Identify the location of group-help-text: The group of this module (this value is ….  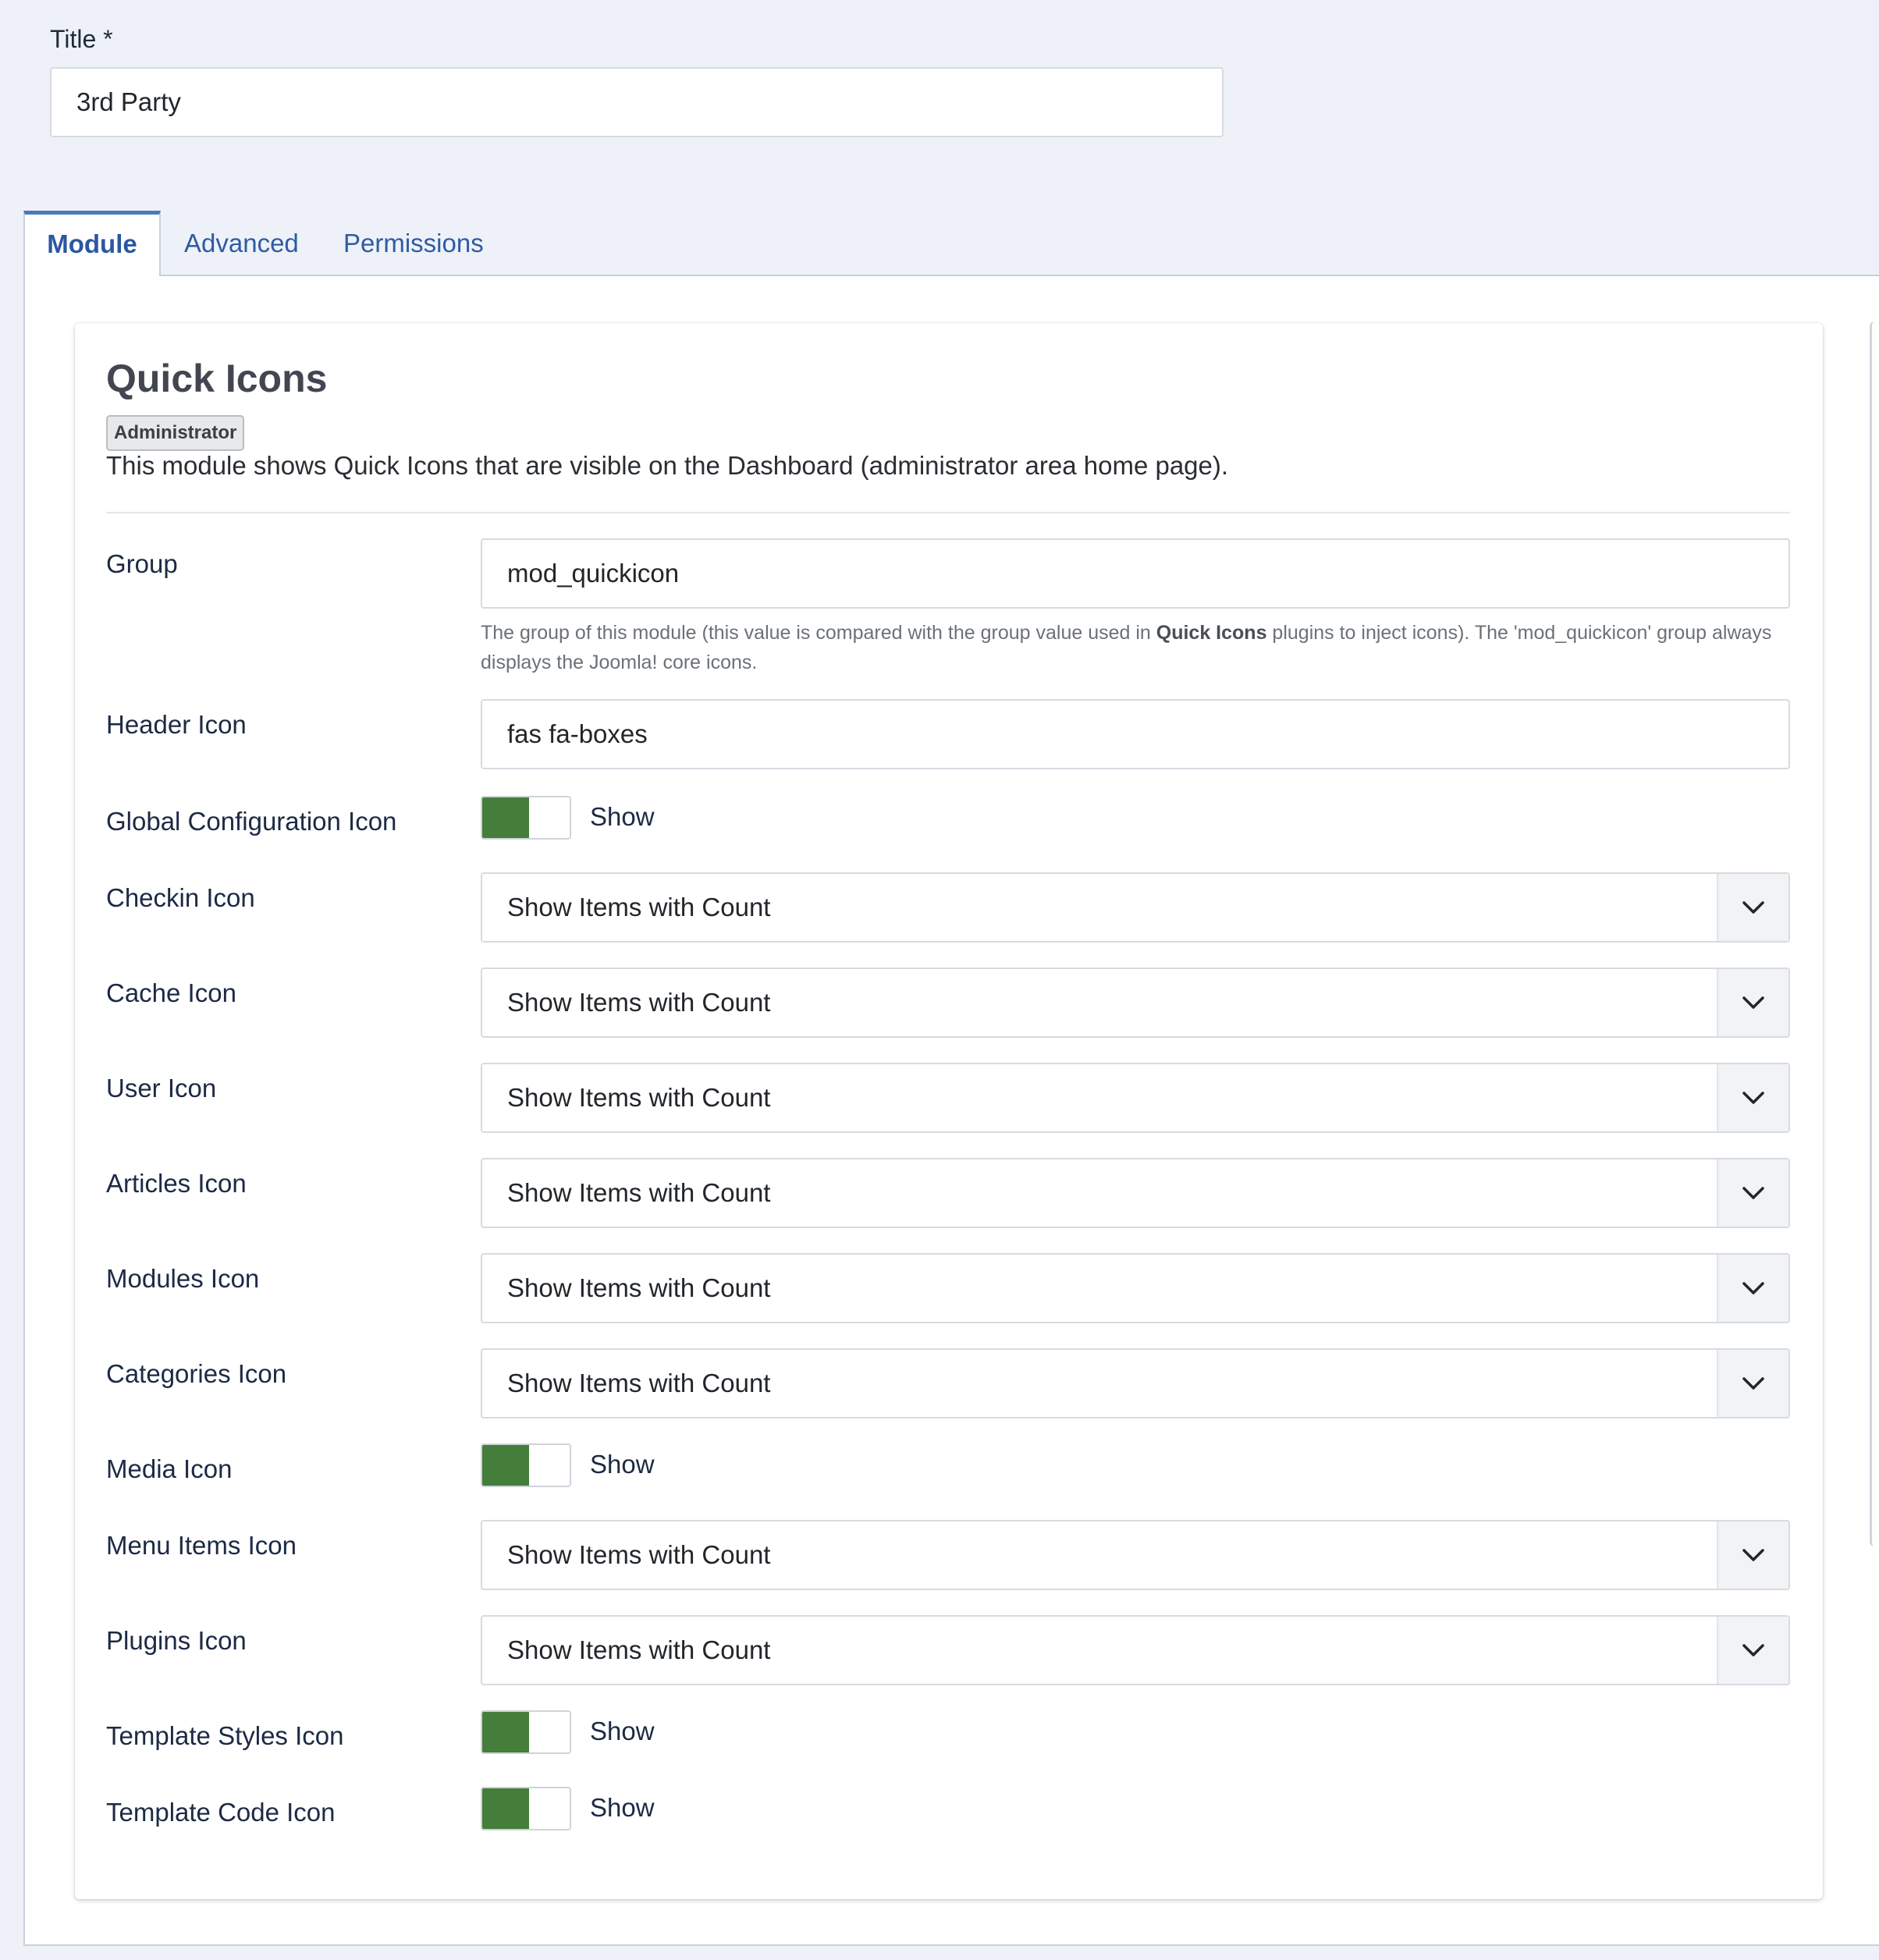
(819, 633).